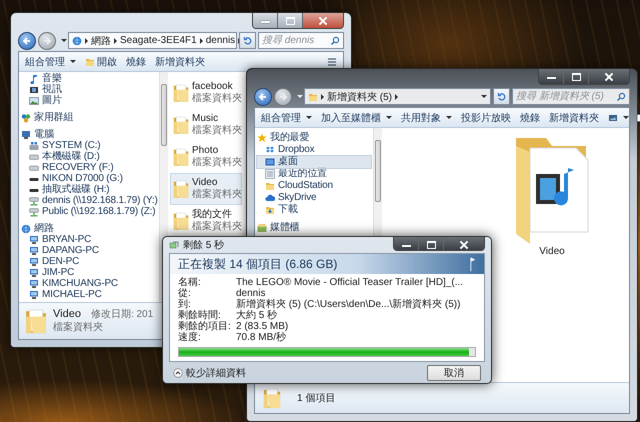 Image resolution: width=640 pixels, height=422 pixels. I want to click on file-item: Music 檔案資料夾, so click(206, 125).